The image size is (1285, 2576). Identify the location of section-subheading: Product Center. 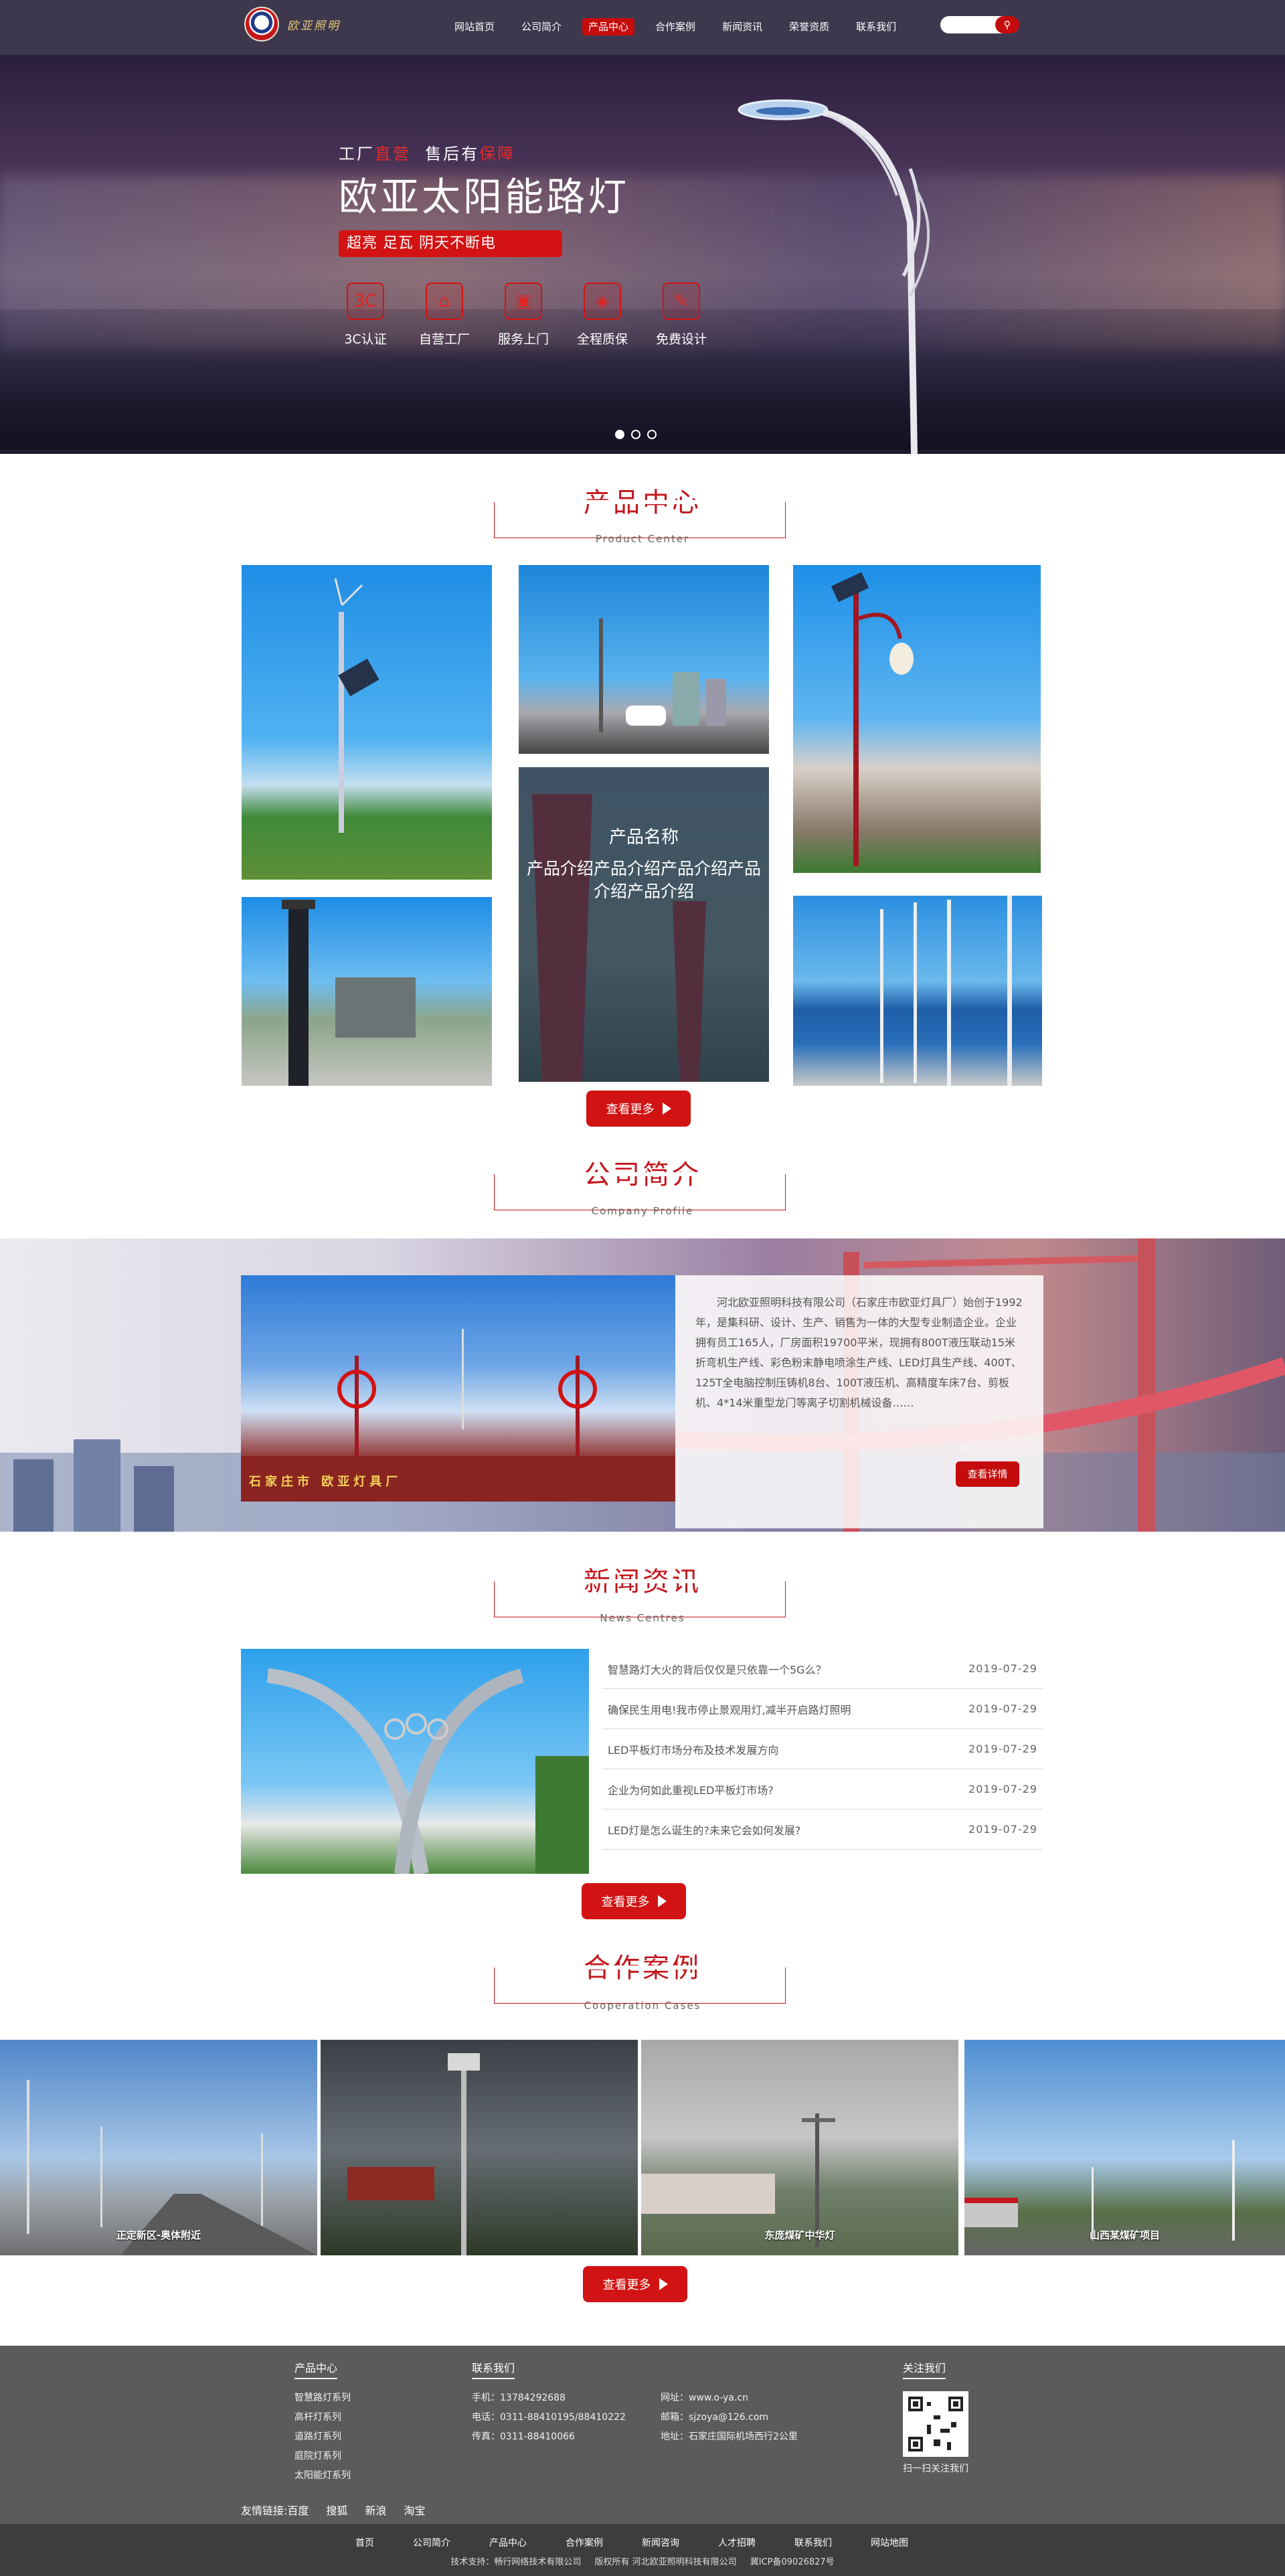
(642, 539).